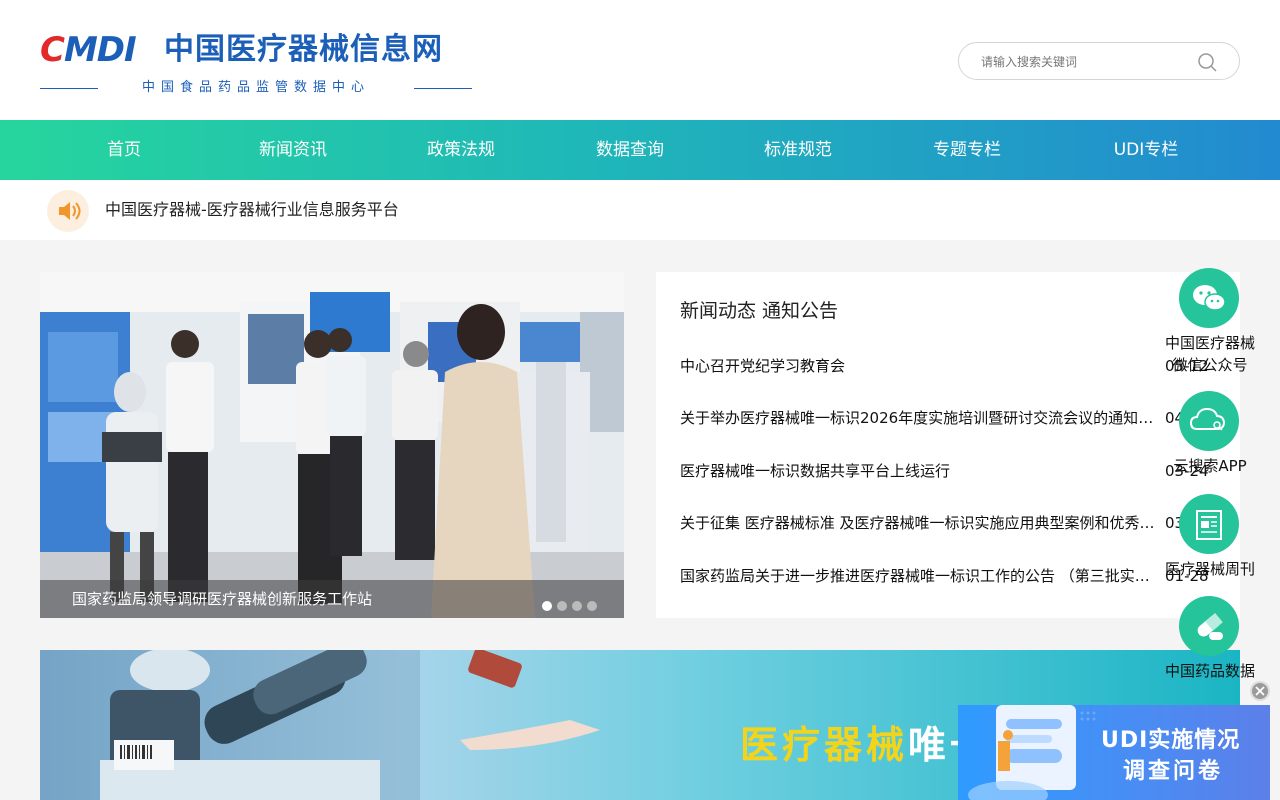  I want to click on search-input, so click(1081, 62).